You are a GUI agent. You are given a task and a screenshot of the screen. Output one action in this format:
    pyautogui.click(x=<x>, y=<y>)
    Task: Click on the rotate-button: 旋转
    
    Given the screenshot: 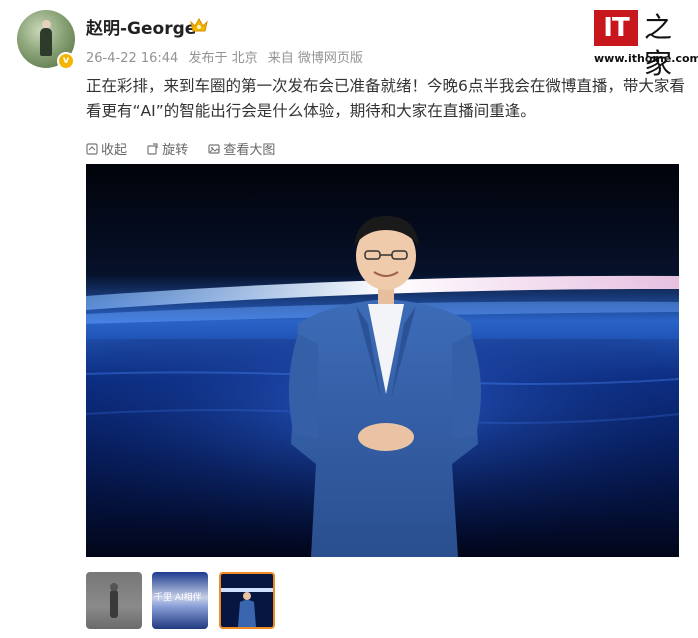 What is the action you would take?
    pyautogui.click(x=167, y=148)
    